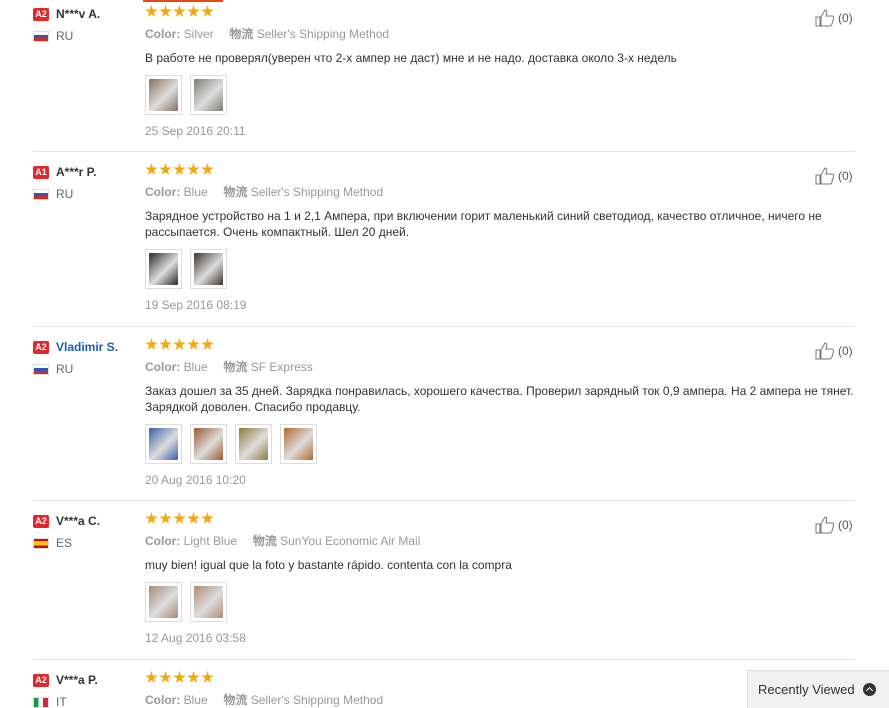  I want to click on buyer-info: A1 A***r P. RU, so click(88, 182).